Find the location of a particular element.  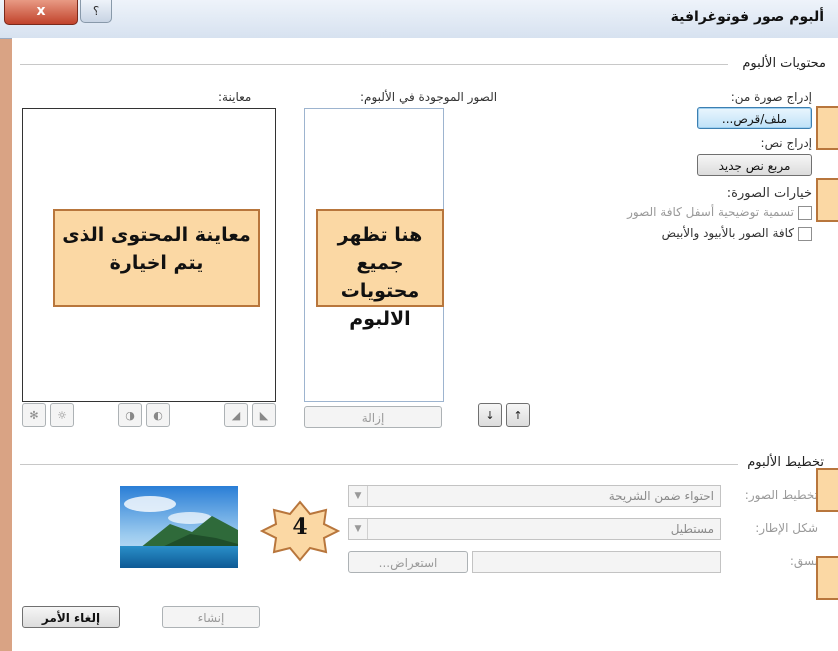

album-contents-callout: هنا تظهر جميع محتويات الالبوم is located at coordinates (380, 269).